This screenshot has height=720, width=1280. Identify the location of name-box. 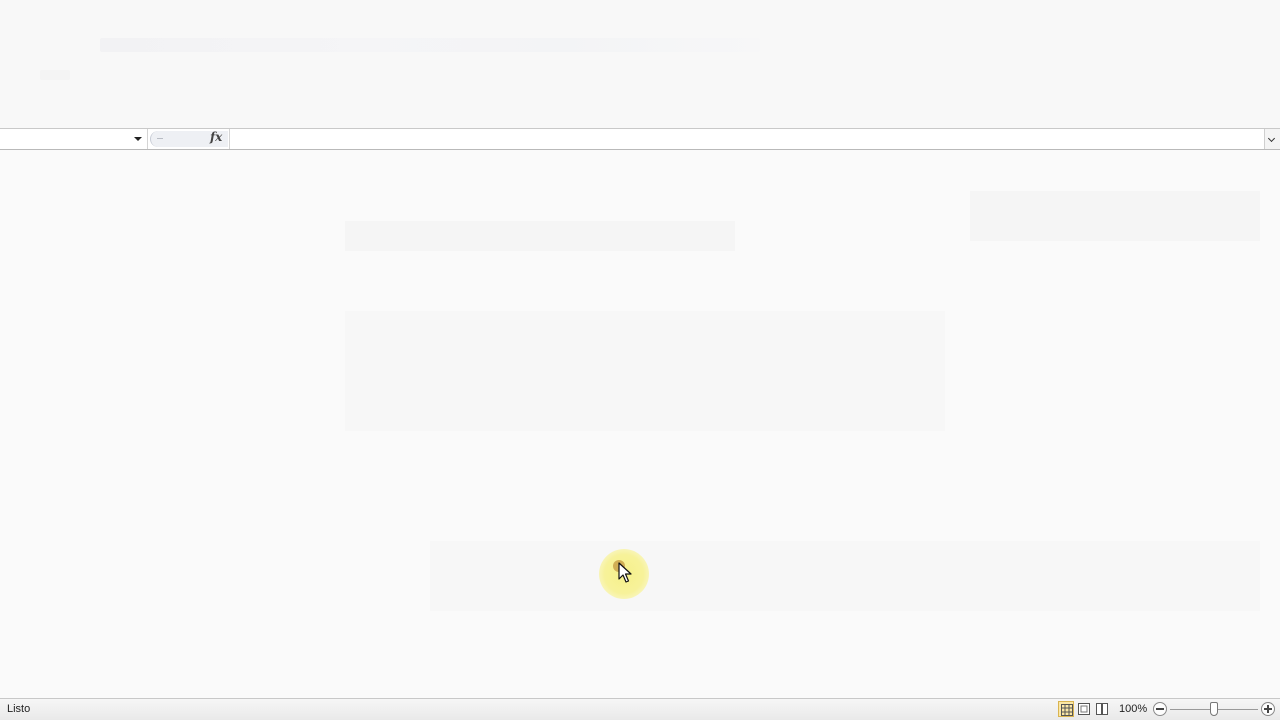
(74, 139).